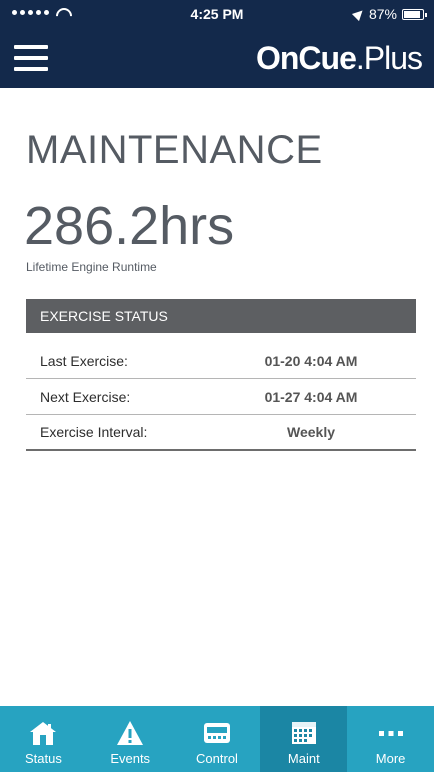 This screenshot has height=772, width=434. I want to click on exercise-interval-label: Exercise Interval:, so click(94, 432).